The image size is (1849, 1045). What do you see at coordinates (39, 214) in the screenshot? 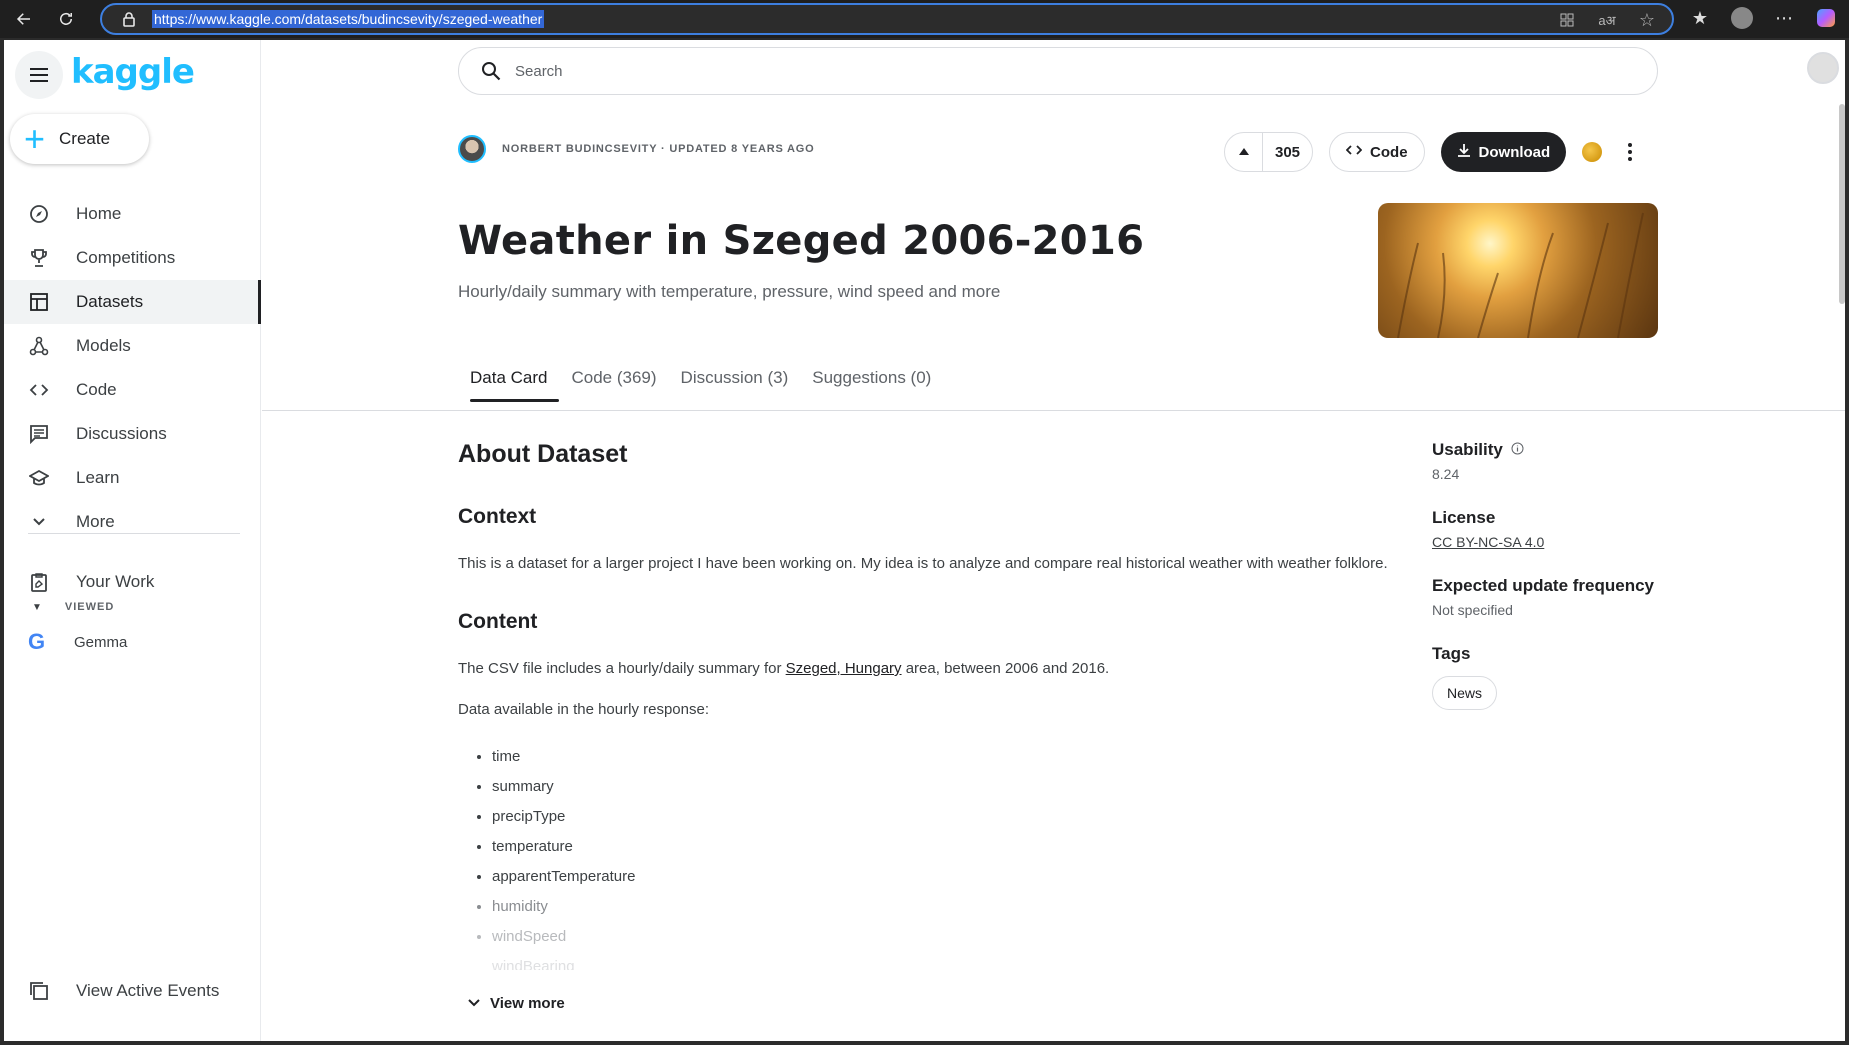
I see `compass-icon` at bounding box center [39, 214].